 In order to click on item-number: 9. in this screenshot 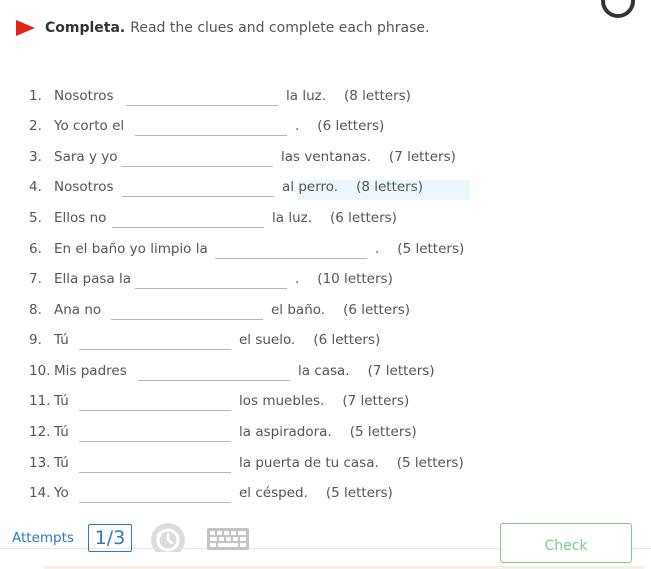, I will do `click(35, 340)`.